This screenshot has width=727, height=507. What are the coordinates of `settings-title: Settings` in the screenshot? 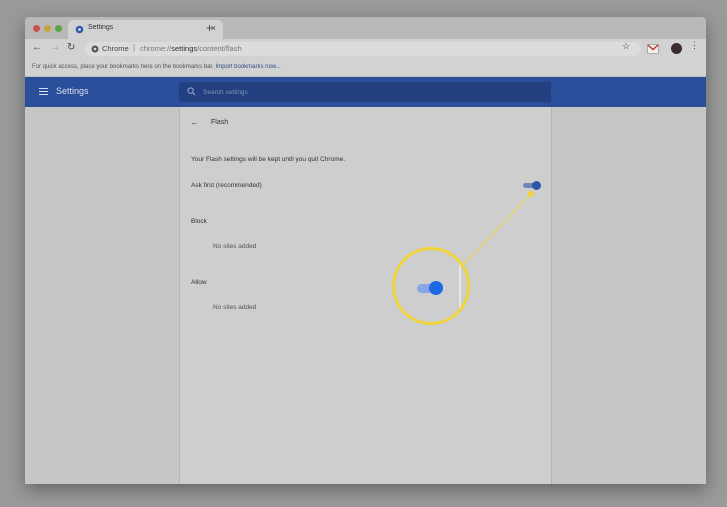 It's located at (72, 91).